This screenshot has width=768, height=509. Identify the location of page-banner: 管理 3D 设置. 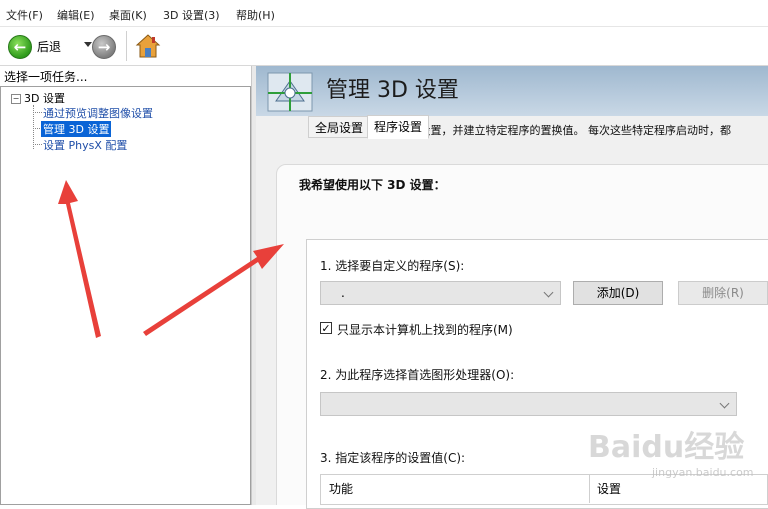
(512, 91).